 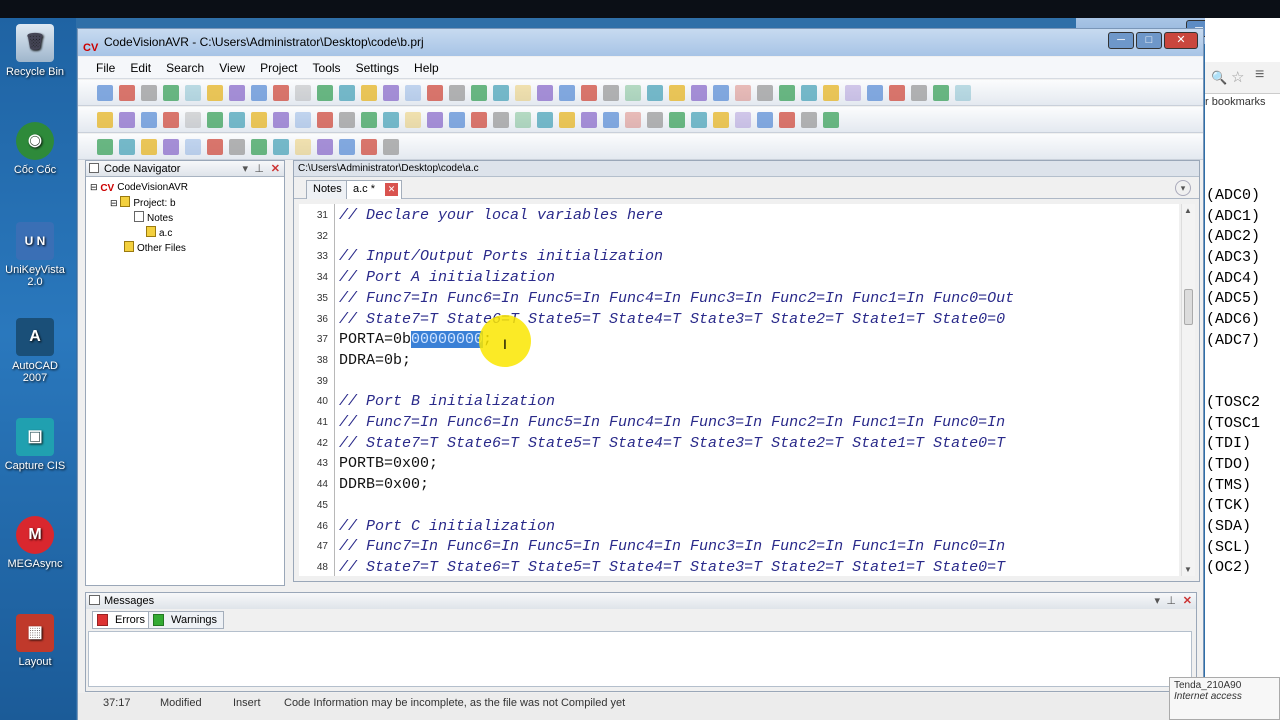 What do you see at coordinates (35, 641) in the screenshot?
I see `desktop-icon-layout: ▦ Layout` at bounding box center [35, 641].